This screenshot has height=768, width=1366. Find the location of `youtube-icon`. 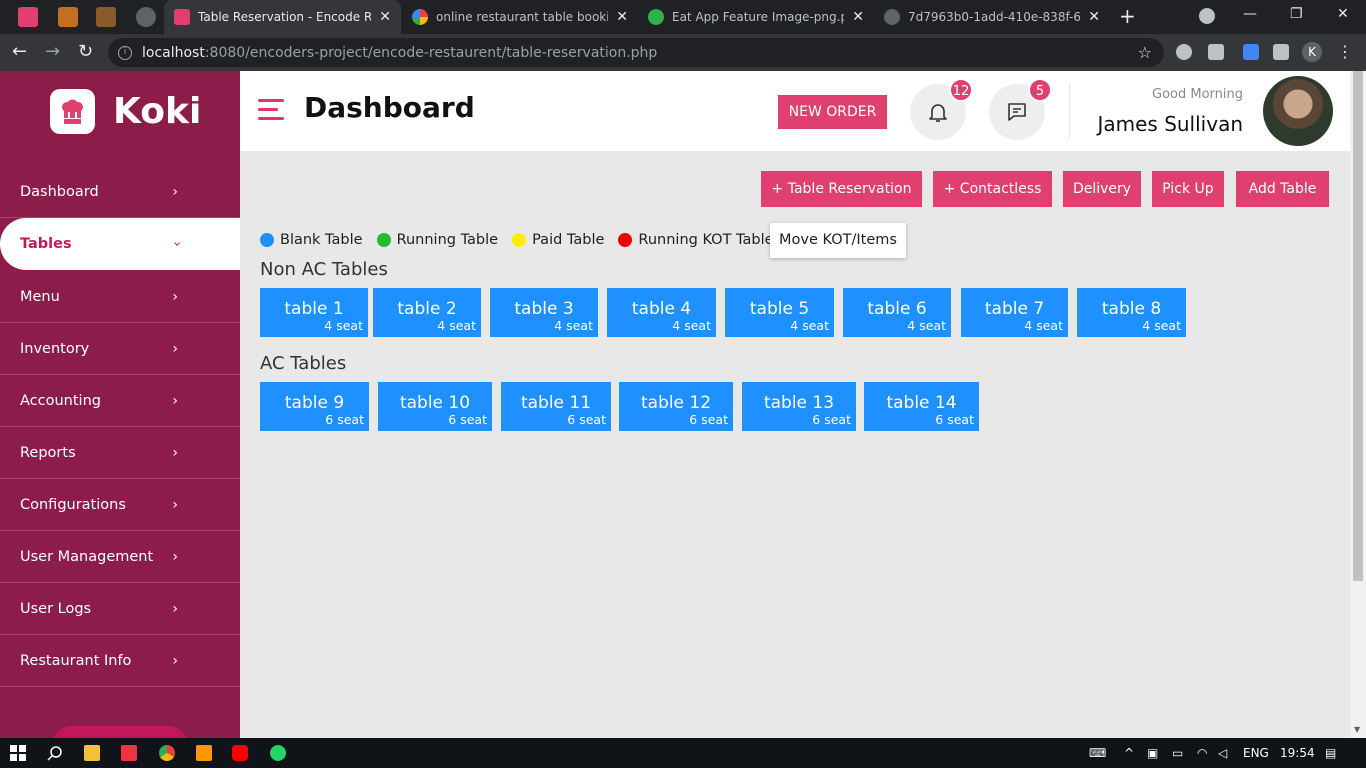

youtube-icon is located at coordinates (240, 753).